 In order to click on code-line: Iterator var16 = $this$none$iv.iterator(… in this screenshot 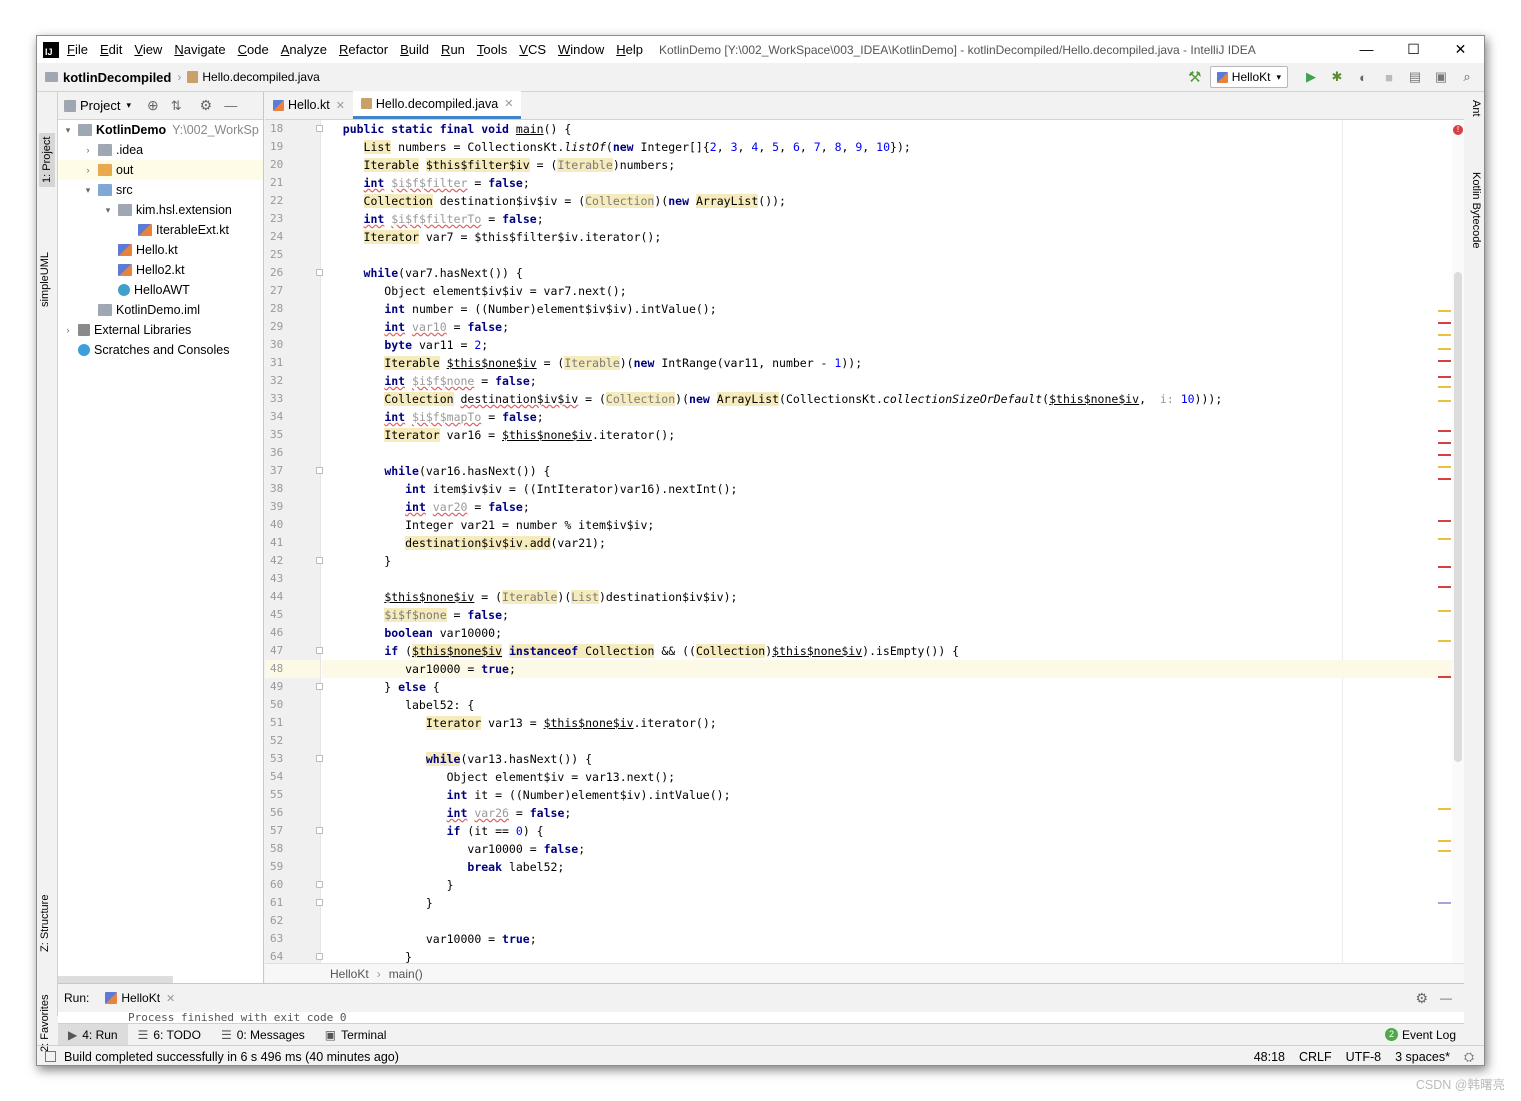, I will do `click(887, 435)`.